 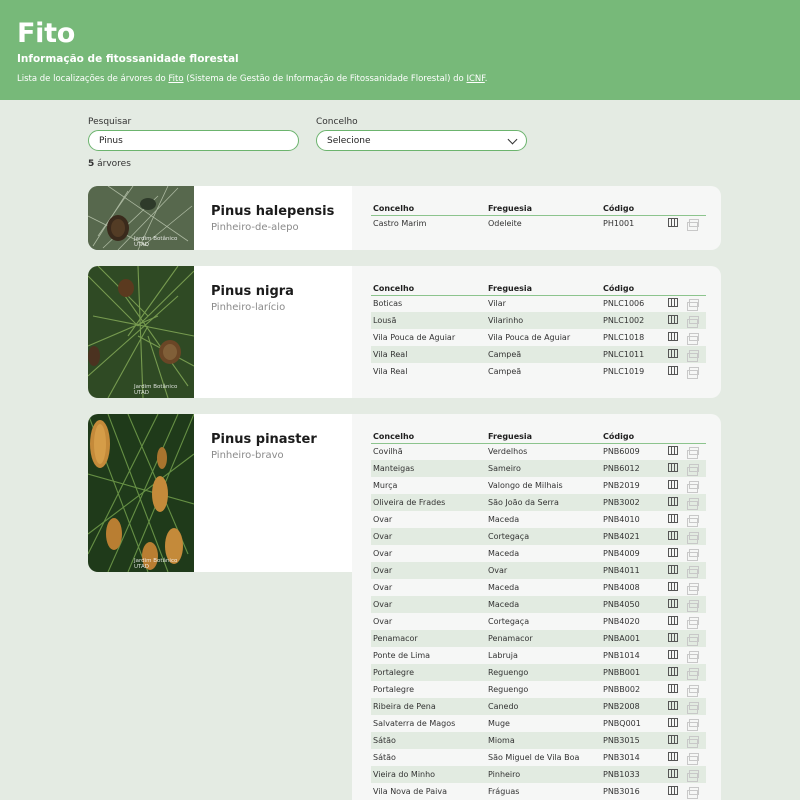 I want to click on cell-codigo: PNB3002, so click(x=633, y=502).